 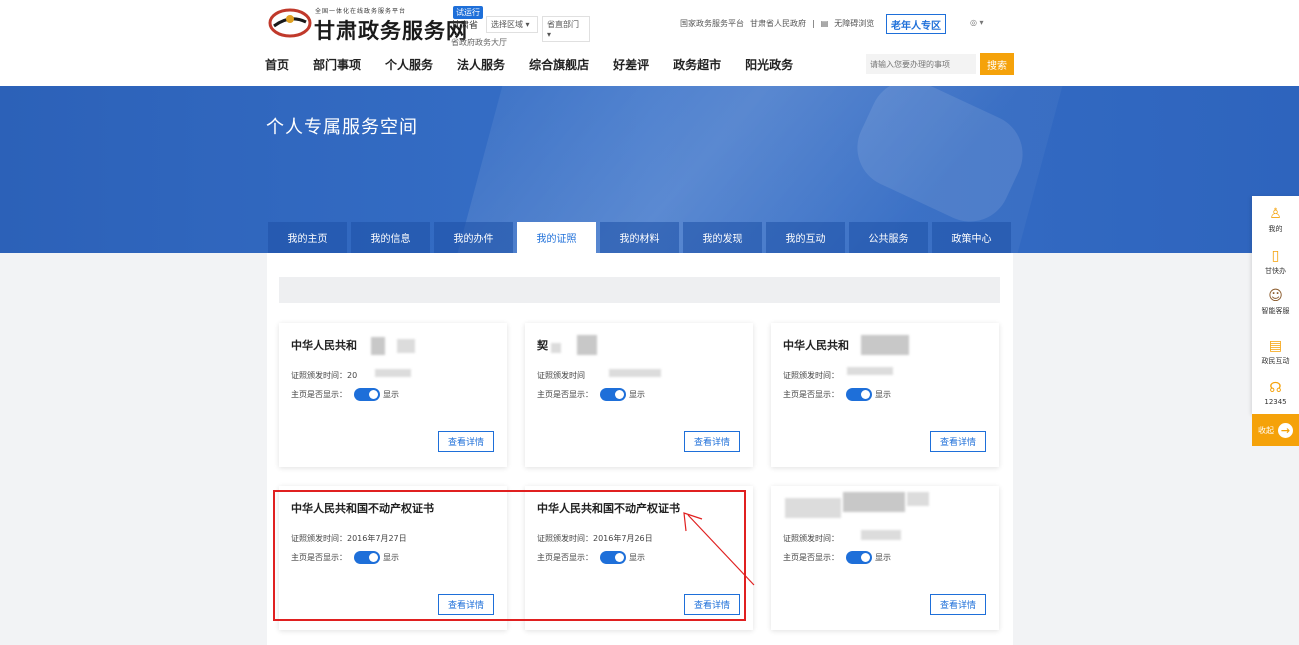 I want to click on issue-date: 证照颁发时间：20, so click(x=324, y=375).